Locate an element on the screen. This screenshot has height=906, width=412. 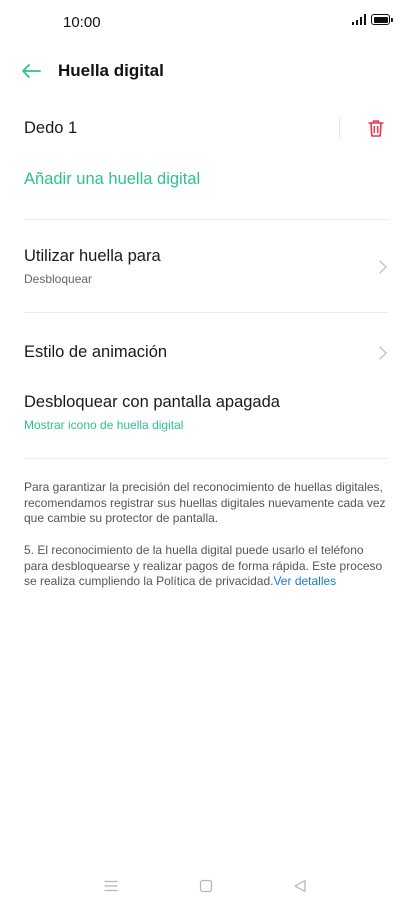
arrow-left-icon is located at coordinates (31, 71).